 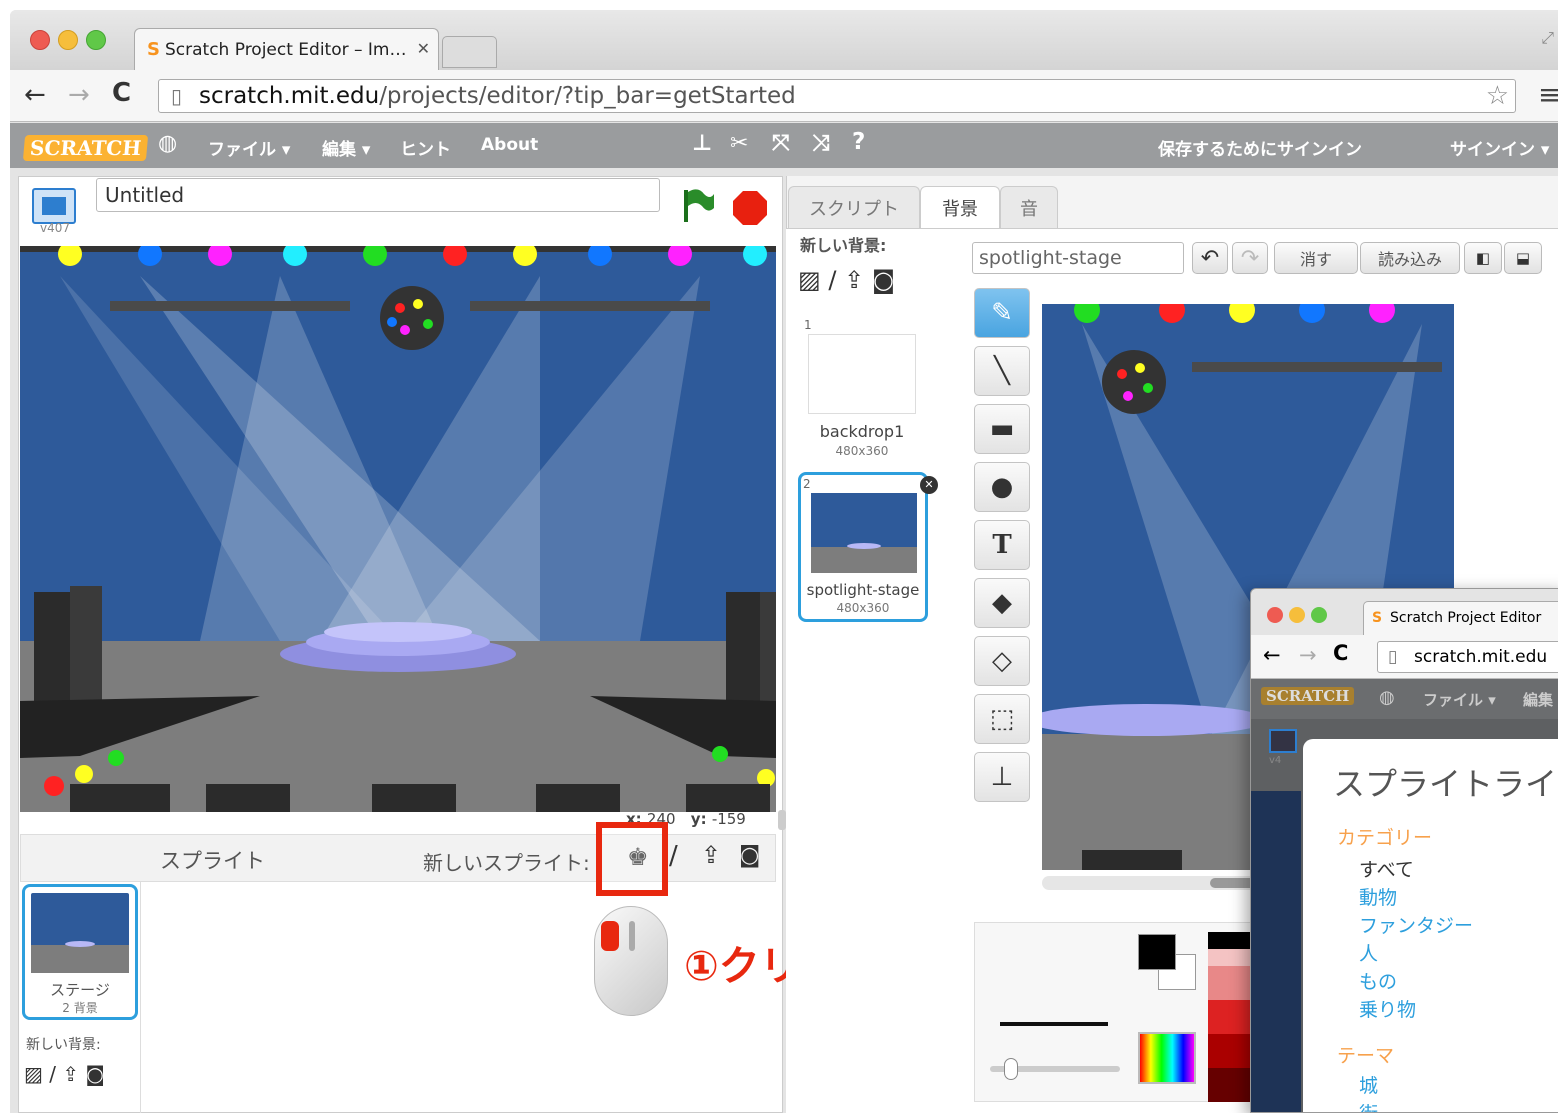 I want to click on bookmark-star-icon: ☆, so click(x=1497, y=96).